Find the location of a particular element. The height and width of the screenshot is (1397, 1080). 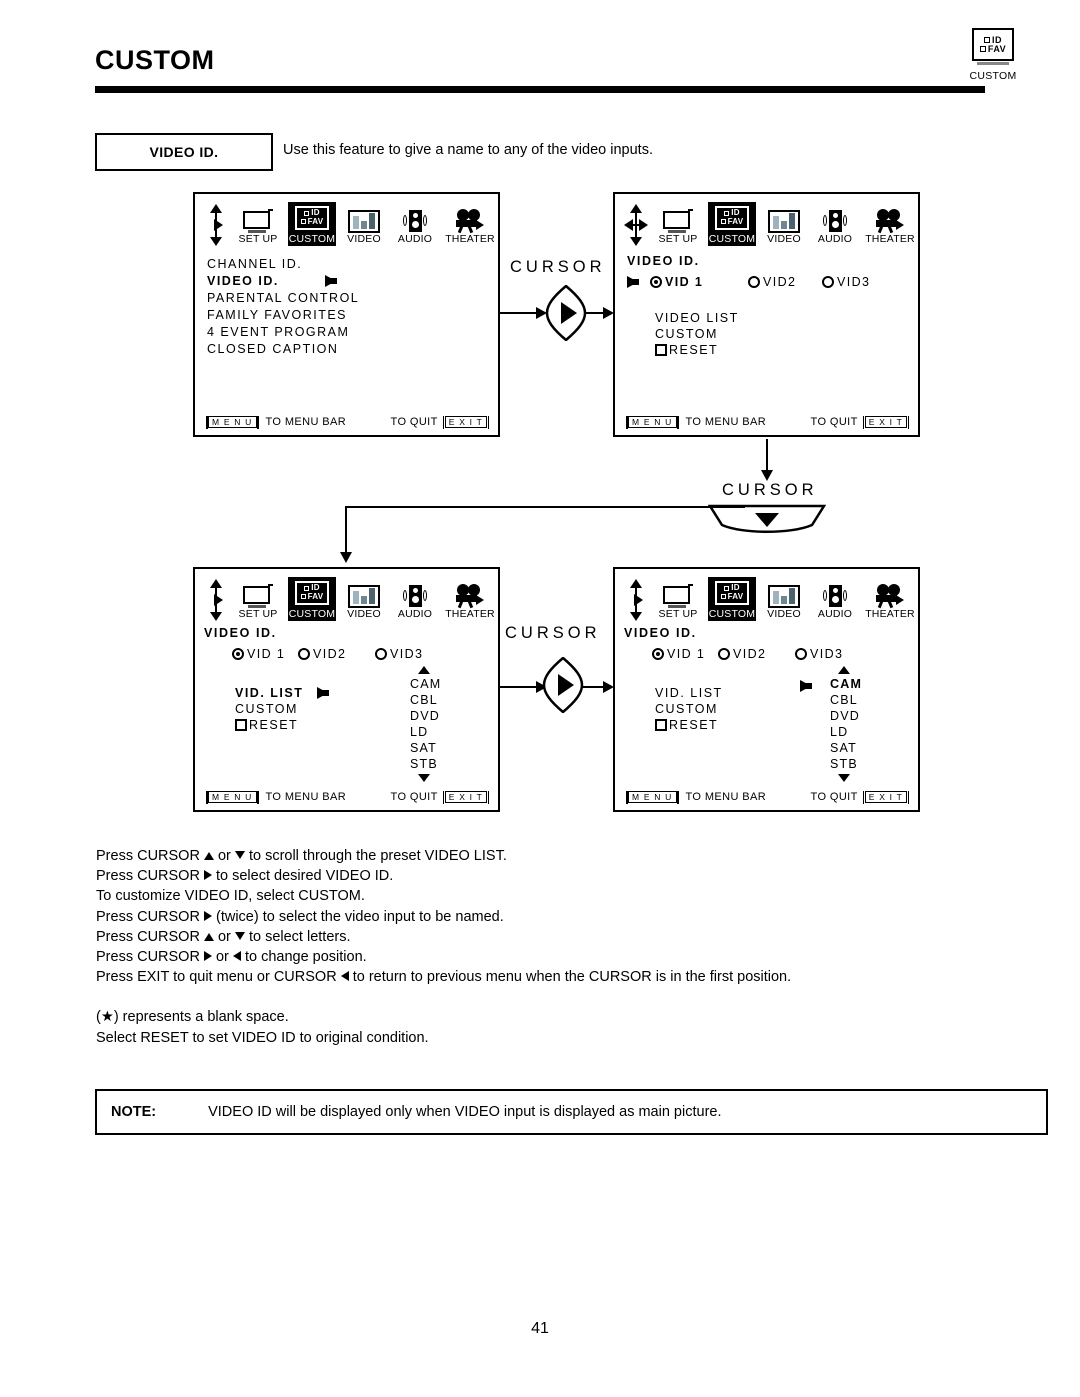

menubar-label-audio: AUDIO is located at coordinates (415, 614).